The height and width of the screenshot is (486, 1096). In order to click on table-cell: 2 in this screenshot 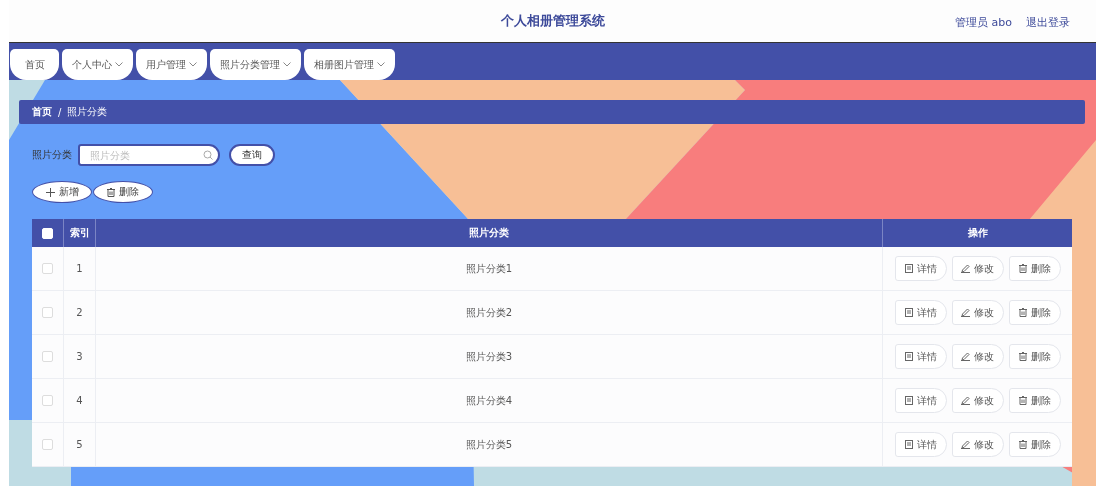, I will do `click(80, 312)`.